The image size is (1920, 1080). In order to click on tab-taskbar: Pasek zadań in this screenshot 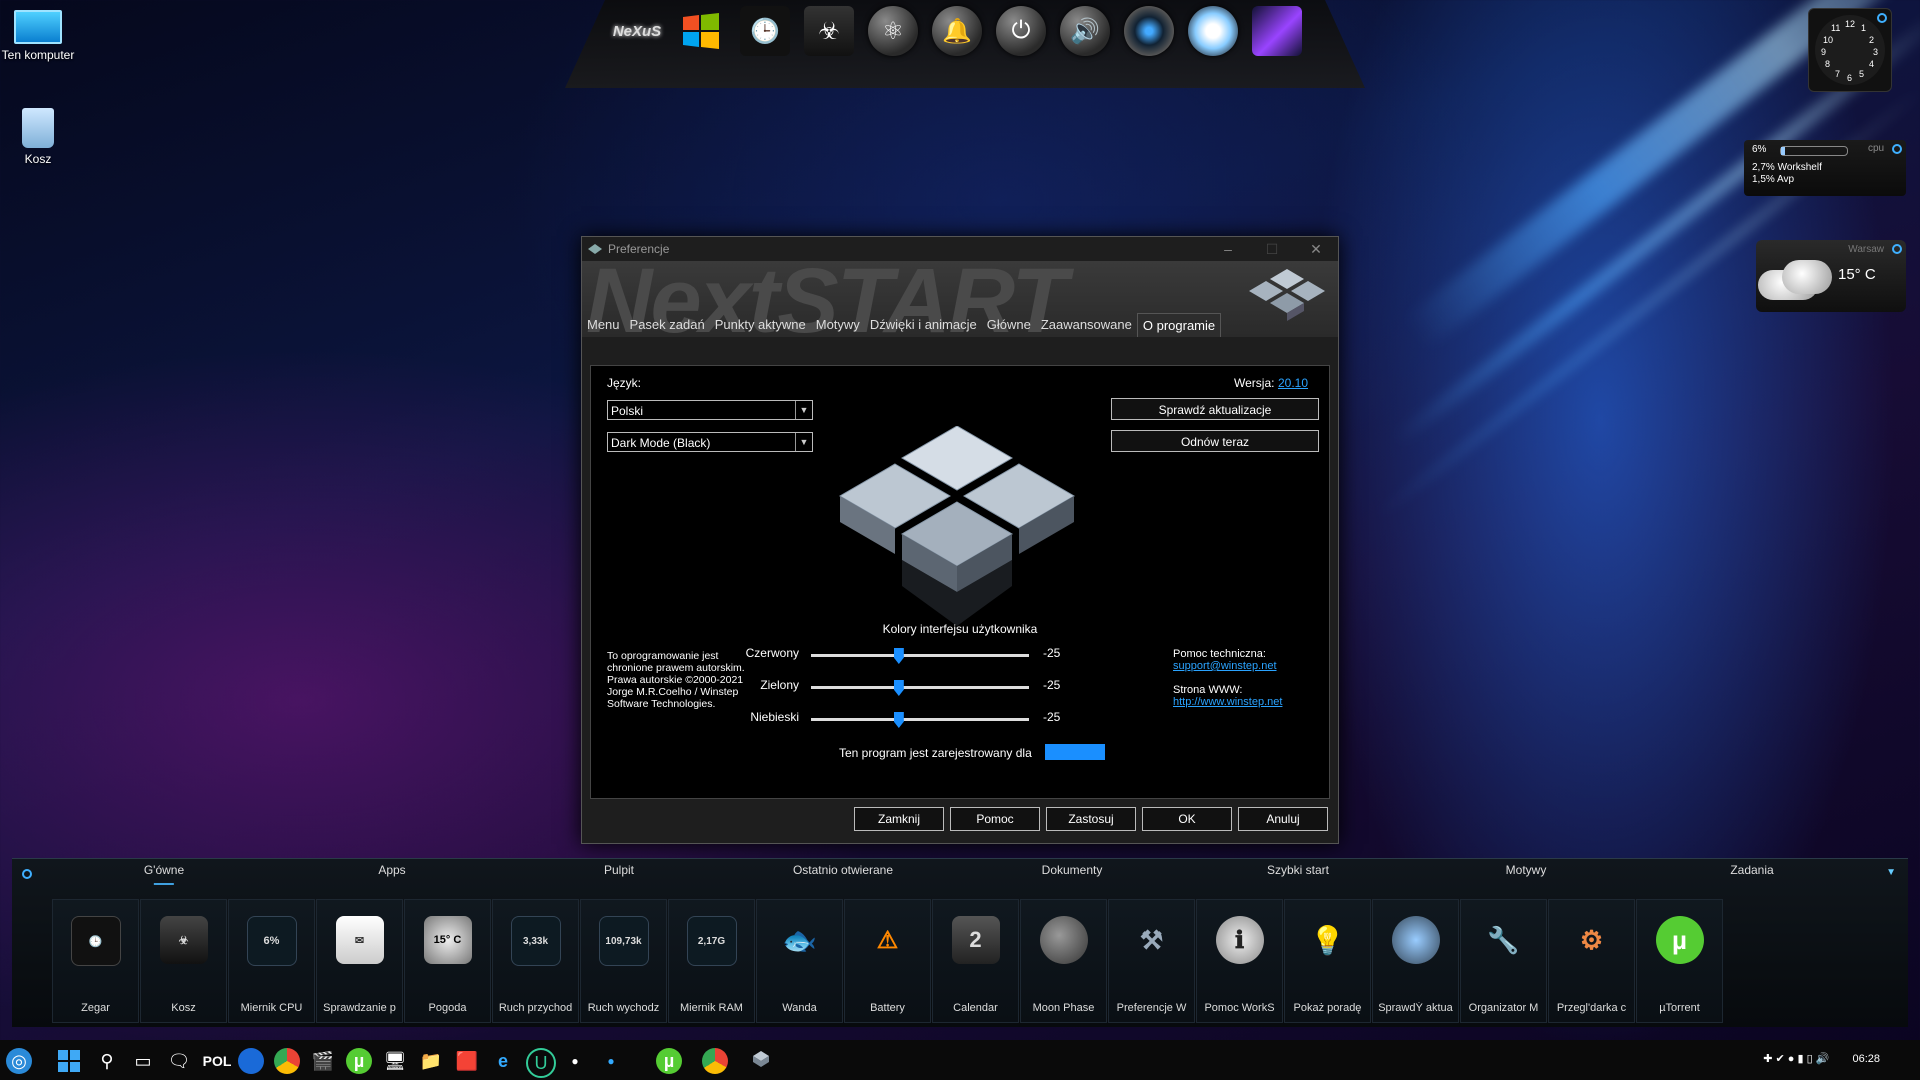, I will do `click(667, 325)`.